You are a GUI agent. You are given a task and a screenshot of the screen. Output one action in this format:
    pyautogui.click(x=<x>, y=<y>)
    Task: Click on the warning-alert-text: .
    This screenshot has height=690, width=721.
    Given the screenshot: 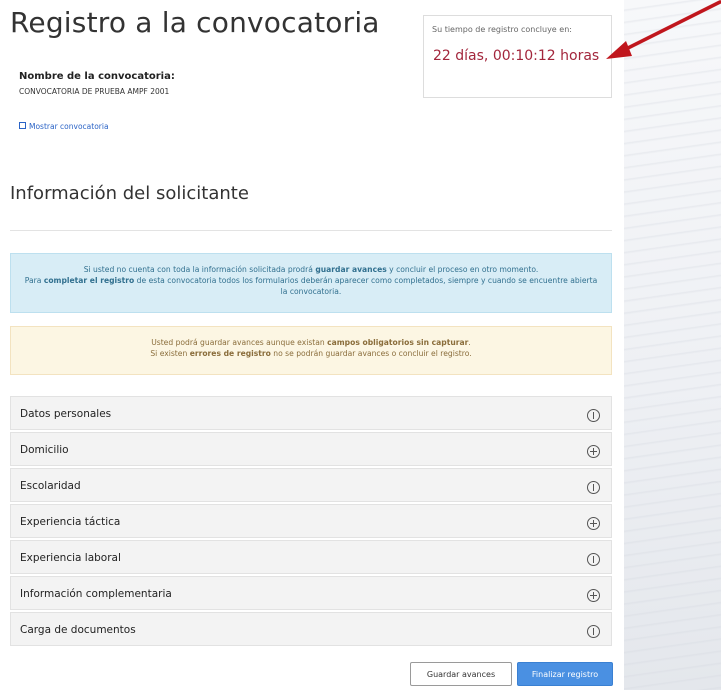 What is the action you would take?
    pyautogui.click(x=469, y=342)
    